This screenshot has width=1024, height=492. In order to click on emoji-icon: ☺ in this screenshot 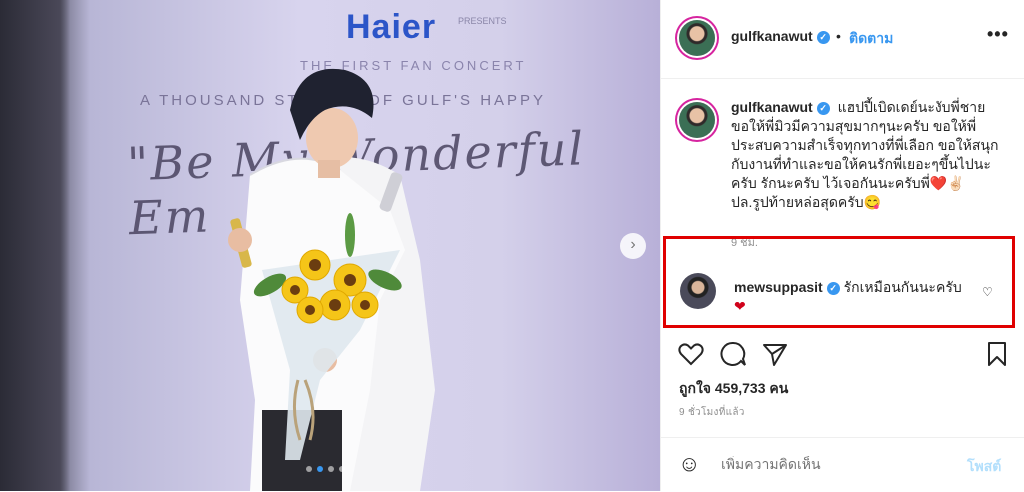, I will do `click(689, 464)`.